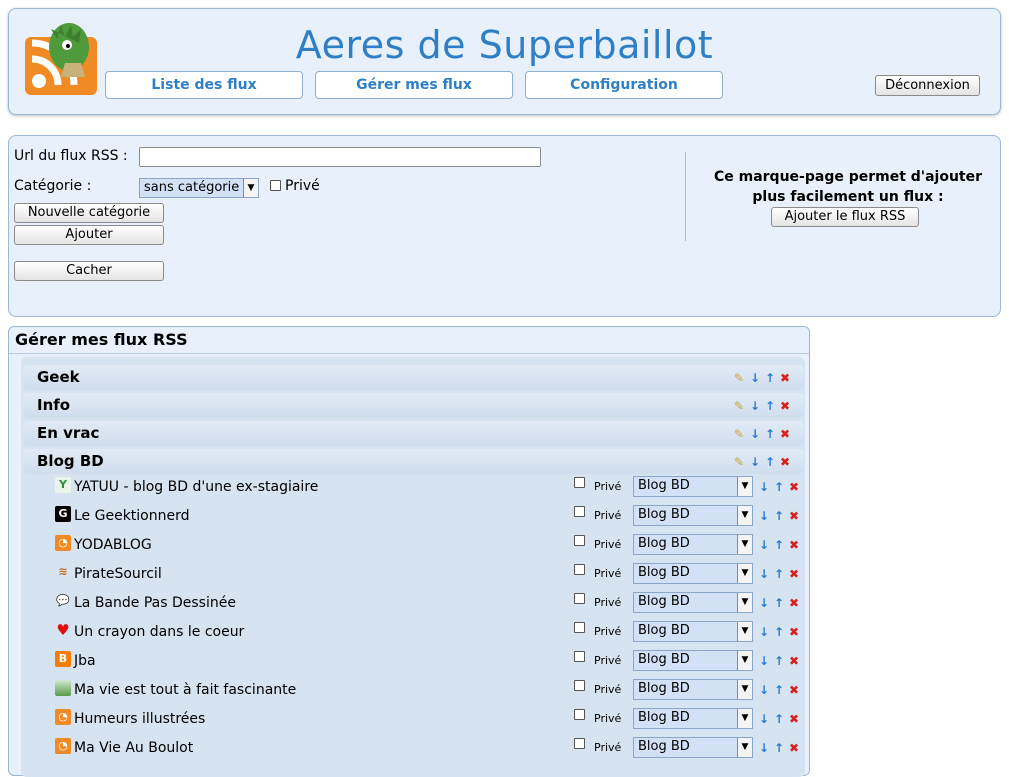 This screenshot has width=1009, height=777. Describe the element at coordinates (159, 632) in the screenshot. I see `feed-name: Un crayon dans le coeur` at that location.